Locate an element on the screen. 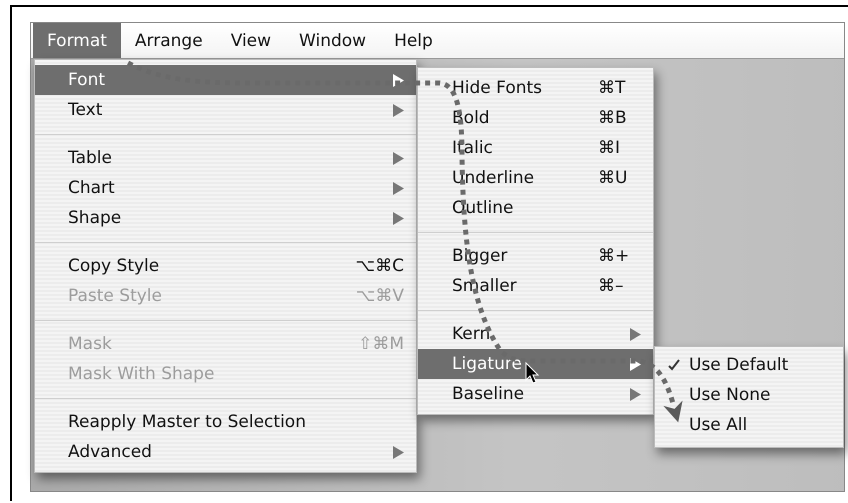 The height and width of the screenshot is (503, 848). shortcut-label: ⇧⌘M is located at coordinates (381, 344).